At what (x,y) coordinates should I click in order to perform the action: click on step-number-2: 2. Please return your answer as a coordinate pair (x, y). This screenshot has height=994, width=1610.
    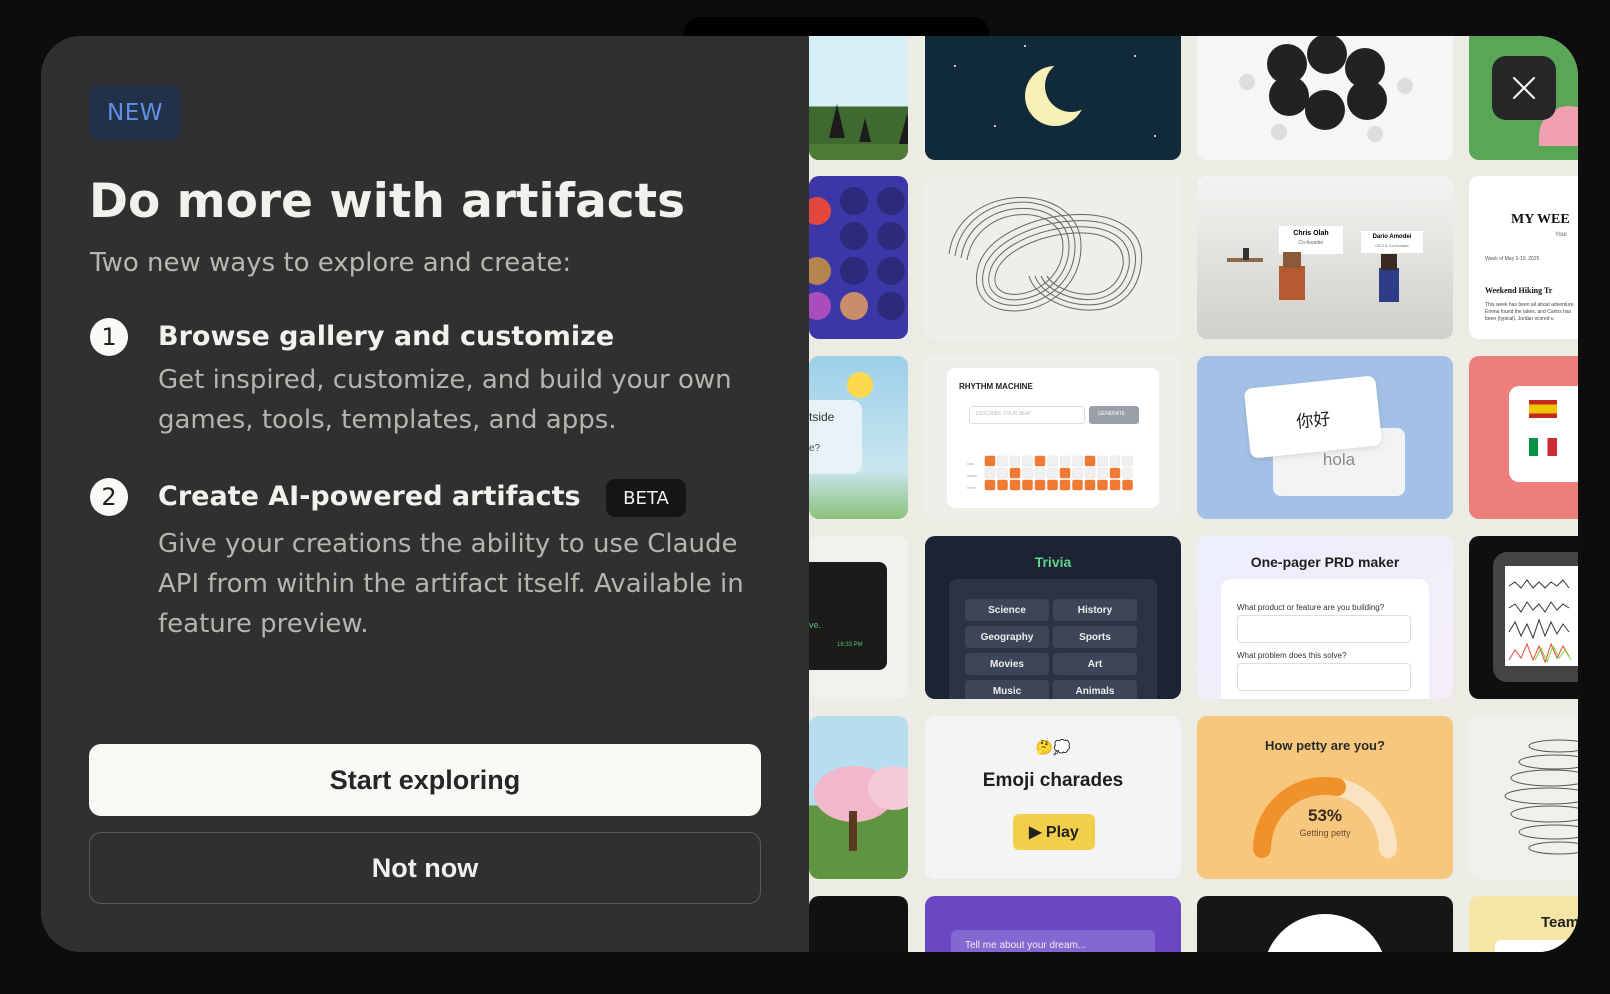
    Looking at the image, I should click on (109, 497).